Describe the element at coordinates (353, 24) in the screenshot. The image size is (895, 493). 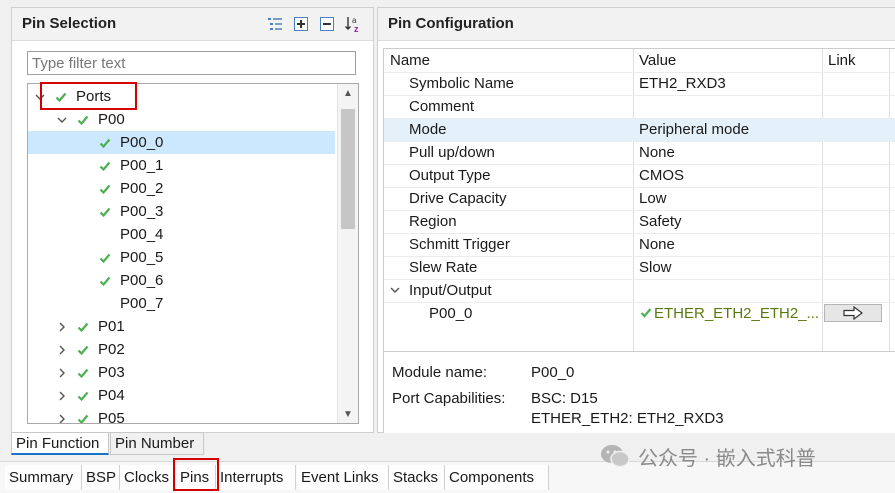
I see `sort-az-icon: az` at that location.